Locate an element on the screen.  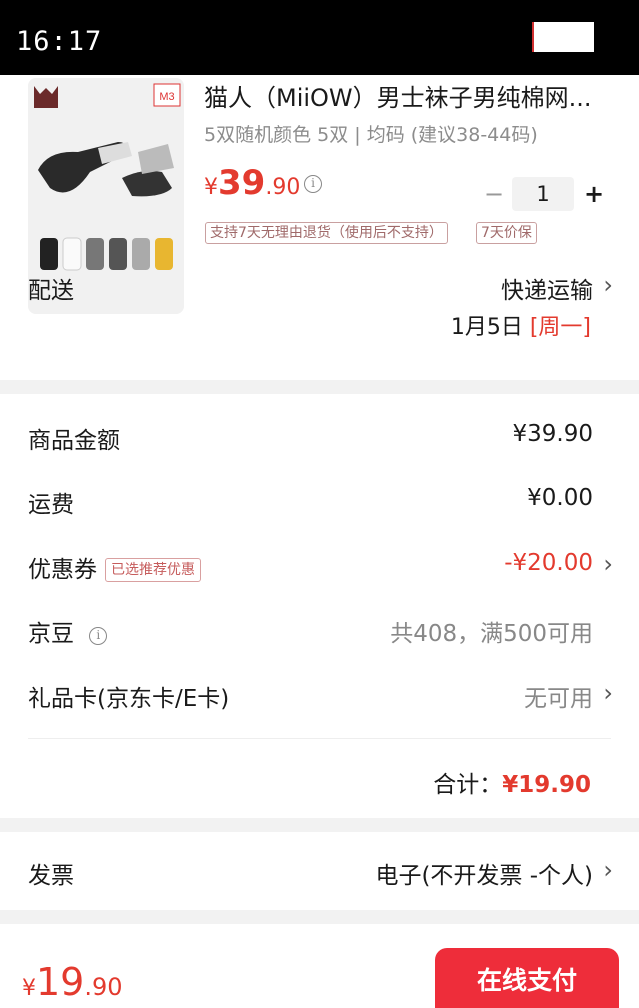
status-time: 16:17 is located at coordinates (59, 41).